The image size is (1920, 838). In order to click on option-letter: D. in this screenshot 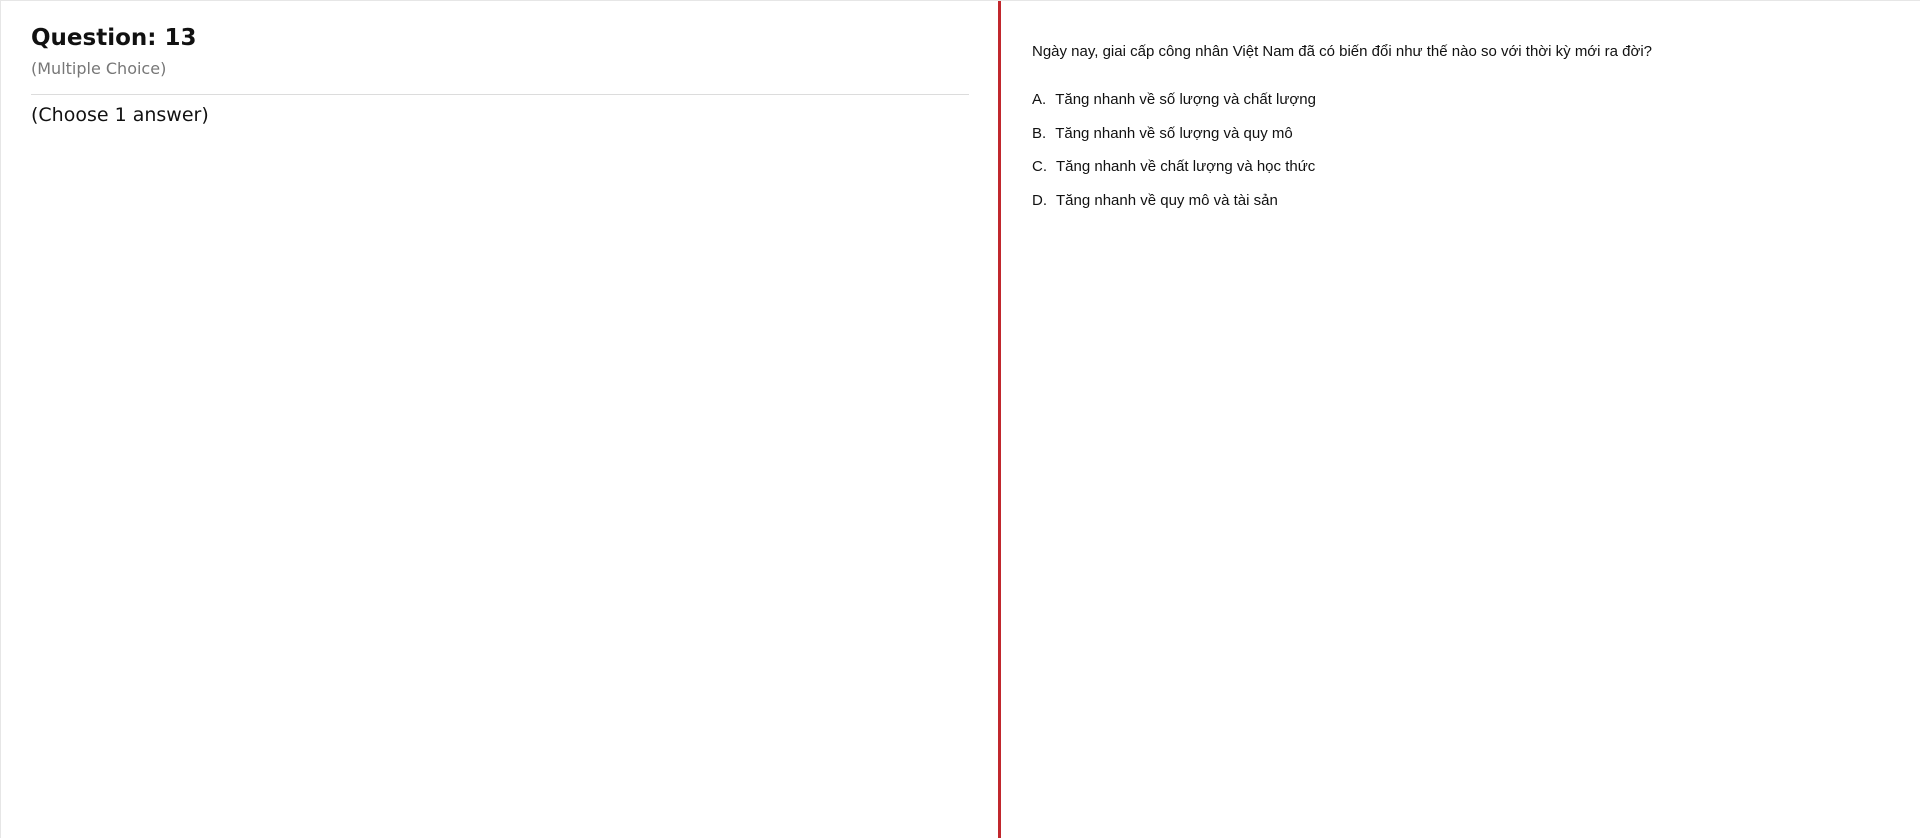, I will do `click(1039, 200)`.